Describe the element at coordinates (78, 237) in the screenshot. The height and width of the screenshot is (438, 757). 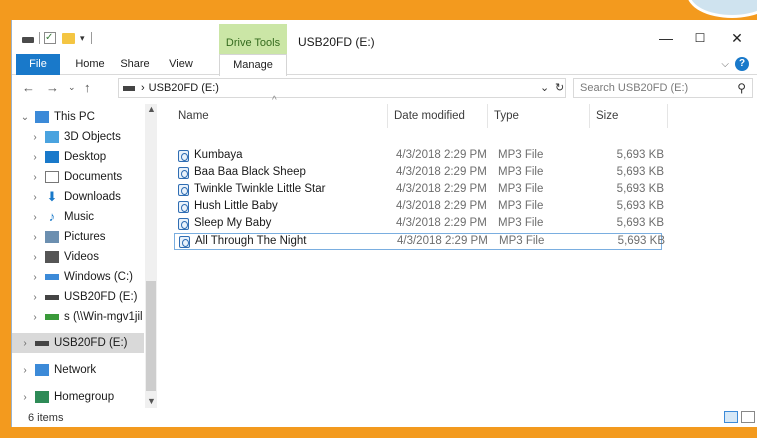
I see `nav-pictures: › Pictures` at that location.